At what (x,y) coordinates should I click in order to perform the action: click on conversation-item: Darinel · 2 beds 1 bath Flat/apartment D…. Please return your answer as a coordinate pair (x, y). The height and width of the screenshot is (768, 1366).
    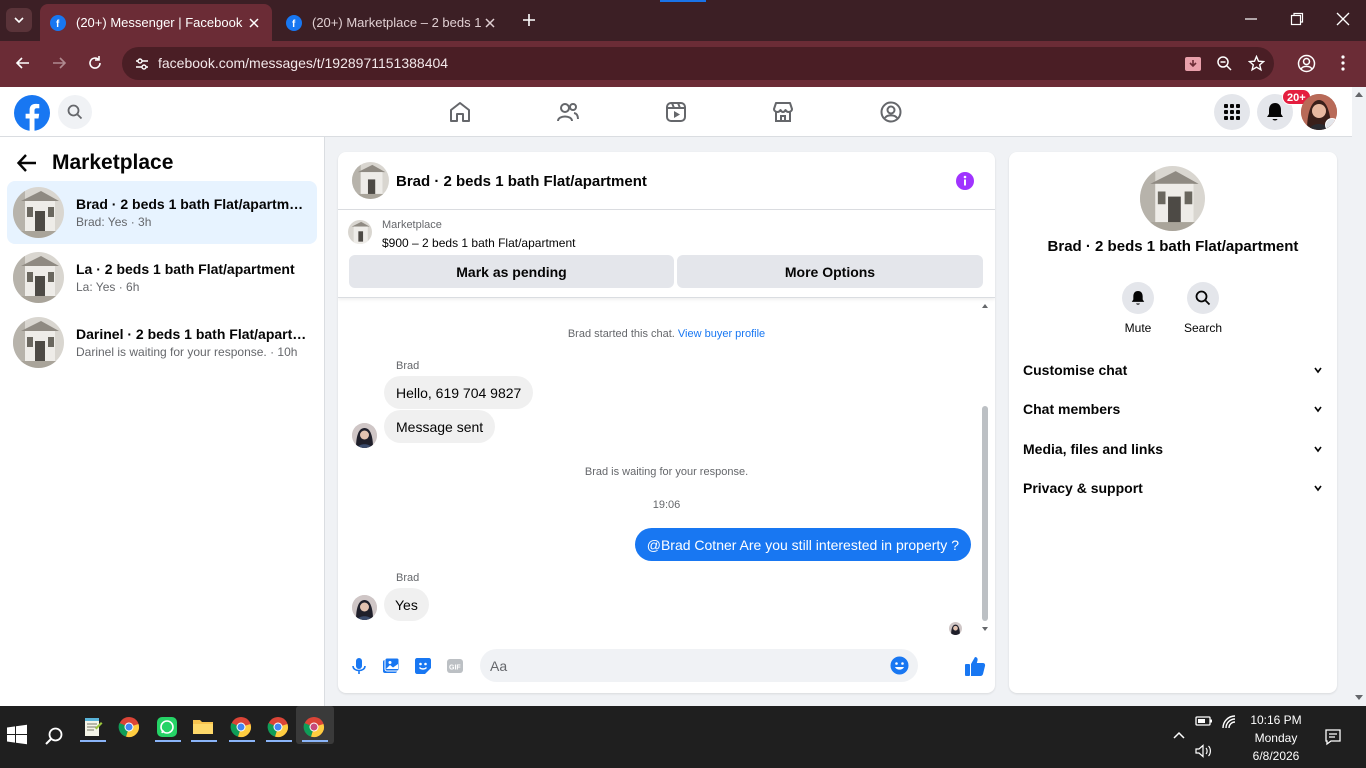
    Looking at the image, I should click on (162, 342).